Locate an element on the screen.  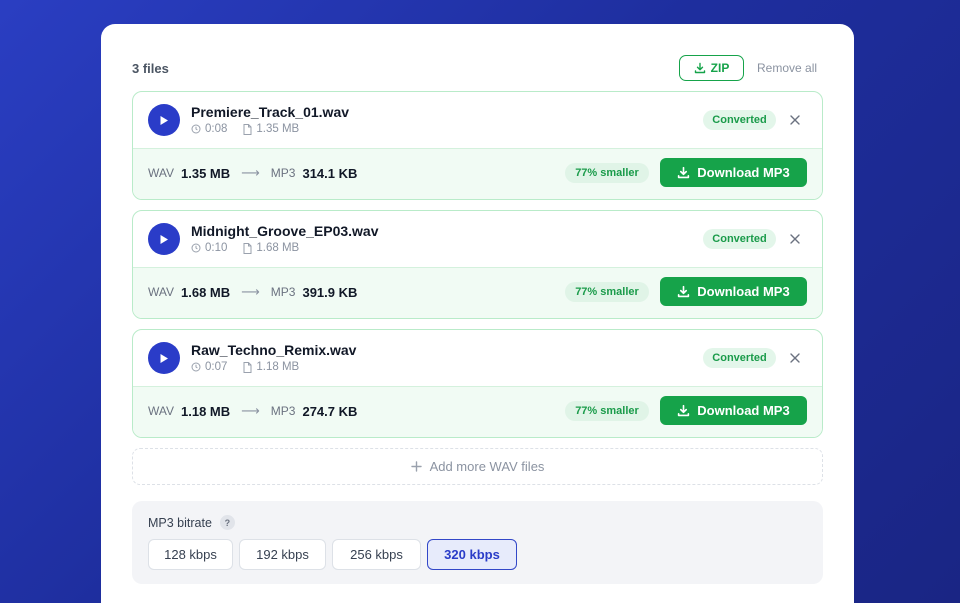
file-count: 3 files is located at coordinates (150, 68).